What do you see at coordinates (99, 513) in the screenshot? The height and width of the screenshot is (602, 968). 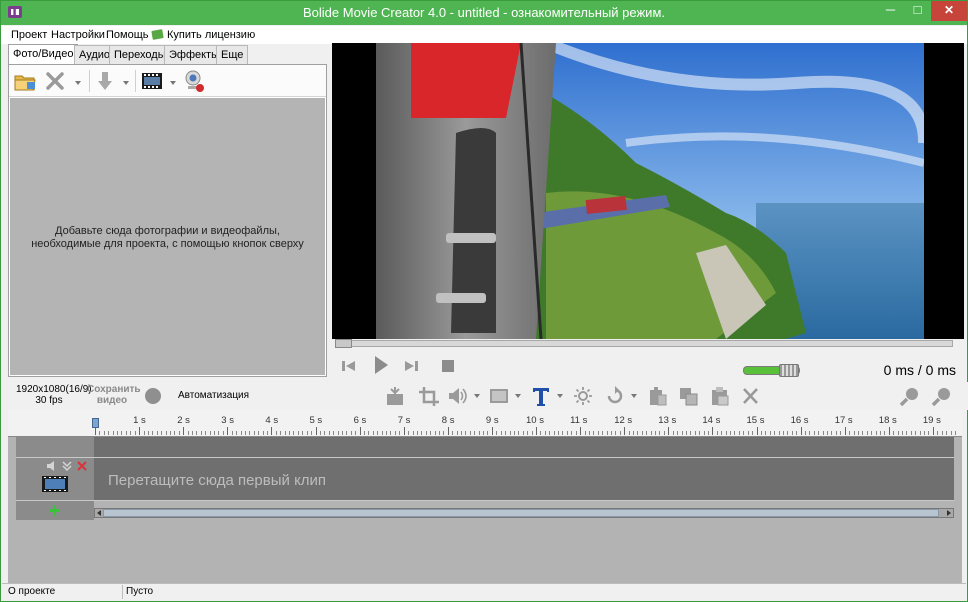 I see `scroll-left-icon` at bounding box center [99, 513].